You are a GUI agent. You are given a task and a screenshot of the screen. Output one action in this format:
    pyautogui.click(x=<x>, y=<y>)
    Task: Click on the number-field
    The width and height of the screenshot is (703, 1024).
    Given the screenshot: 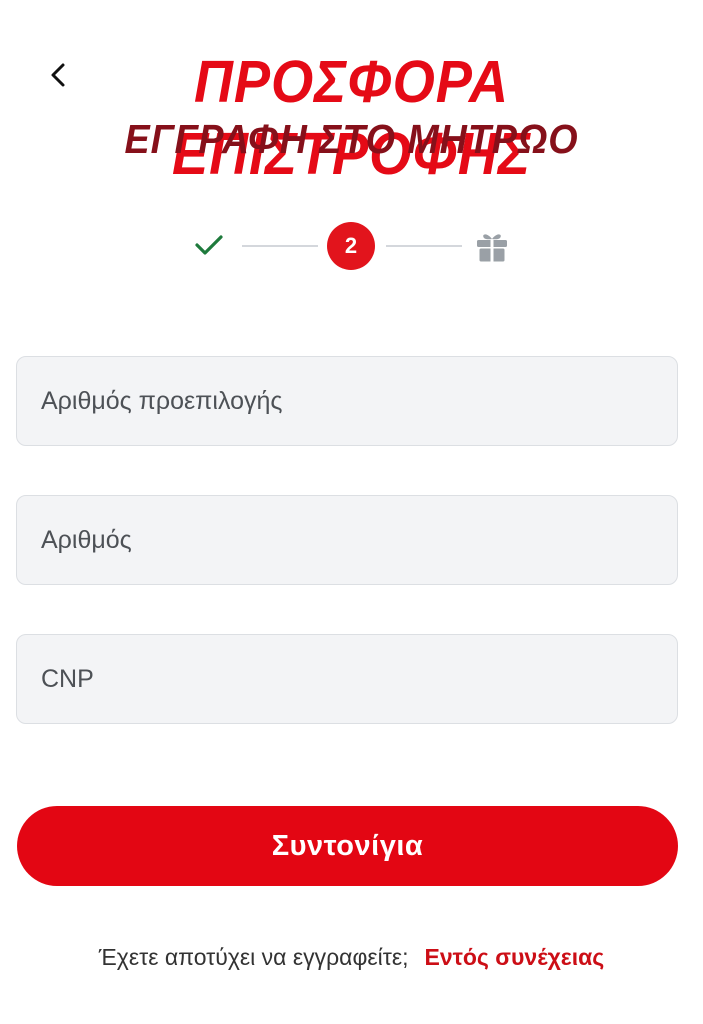 What is the action you would take?
    pyautogui.click(x=347, y=540)
    